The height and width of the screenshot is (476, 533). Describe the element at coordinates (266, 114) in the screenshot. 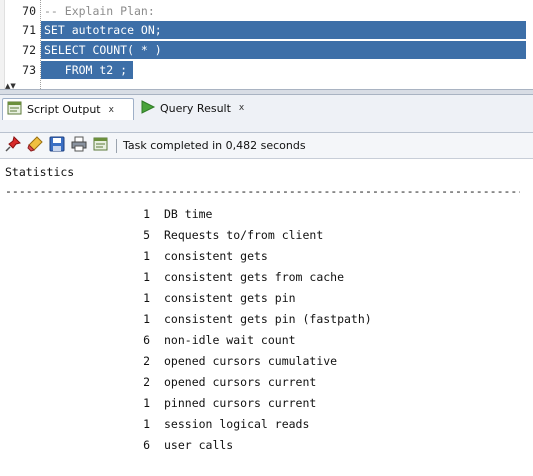

I see `output-tab-bar: Script Output x Query Result x` at that location.